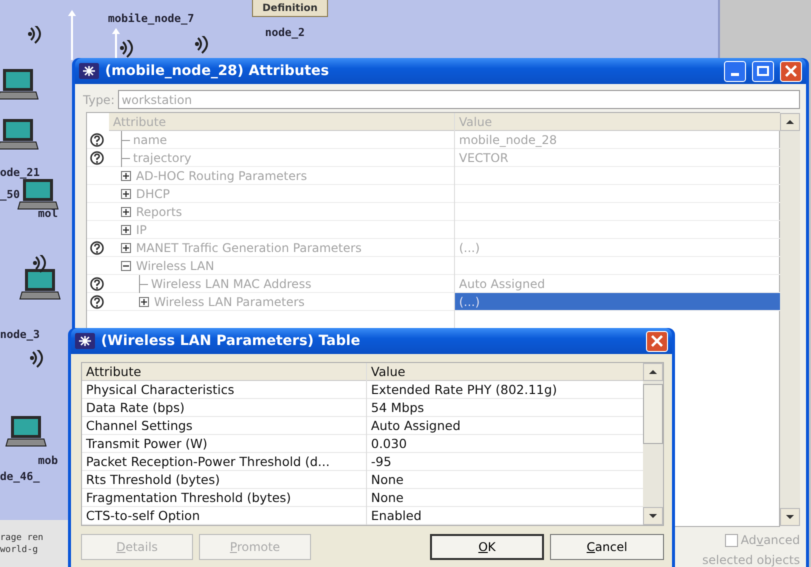 This screenshot has width=811, height=567. Describe the element at coordinates (19, 550) in the screenshot. I see `log-text: world-g` at that location.